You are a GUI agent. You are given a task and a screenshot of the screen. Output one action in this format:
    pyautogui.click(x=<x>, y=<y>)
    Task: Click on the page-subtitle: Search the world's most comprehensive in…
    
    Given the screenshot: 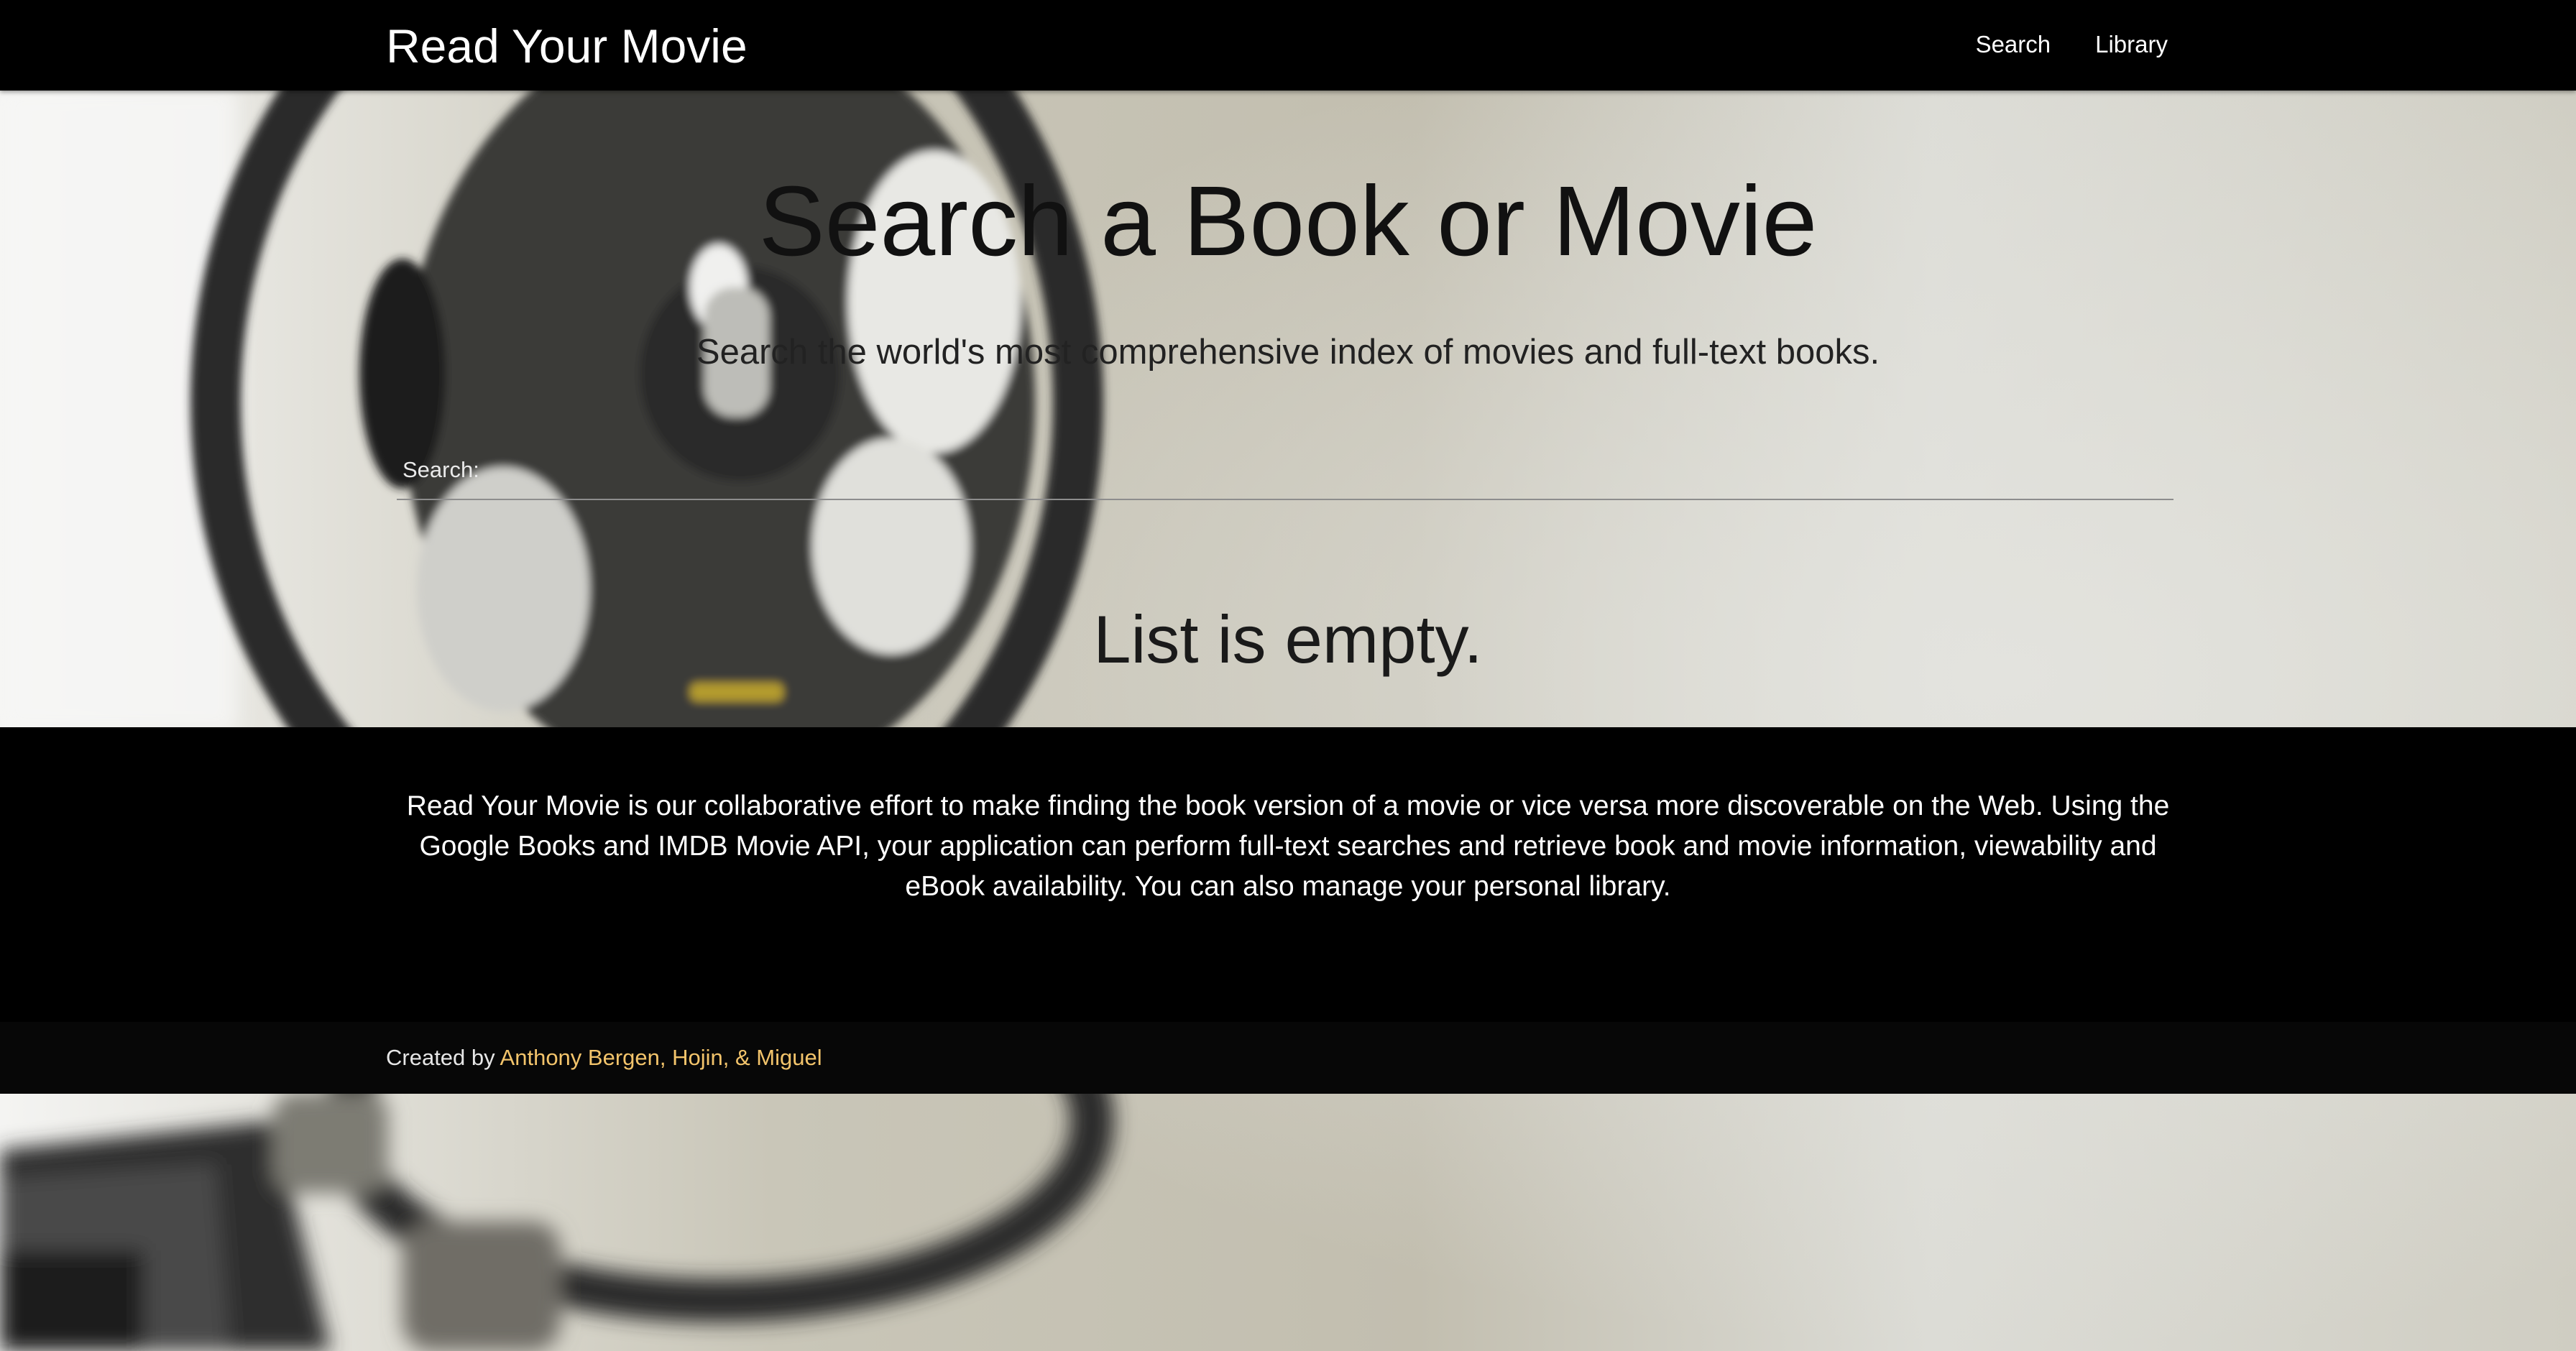 What is the action you would take?
    pyautogui.click(x=1288, y=352)
    